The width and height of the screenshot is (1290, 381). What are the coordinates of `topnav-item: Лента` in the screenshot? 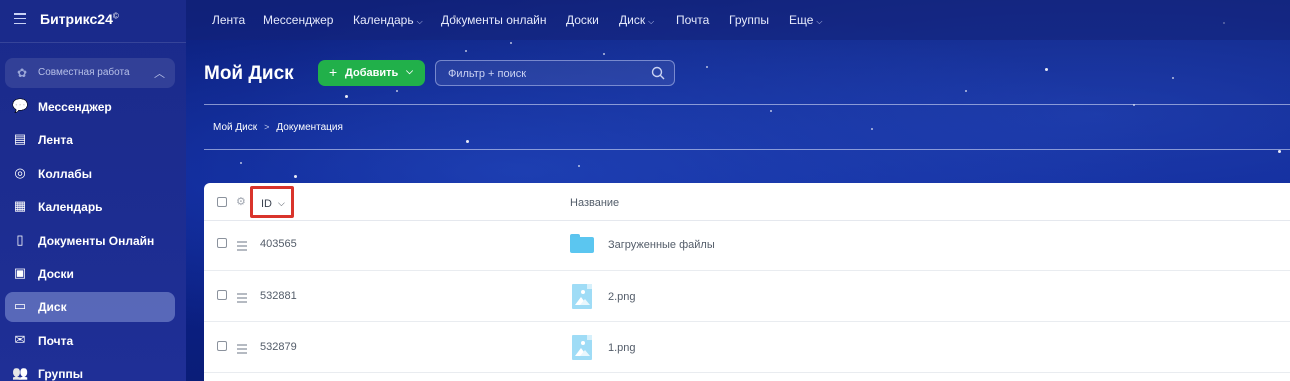 It's located at (228, 20).